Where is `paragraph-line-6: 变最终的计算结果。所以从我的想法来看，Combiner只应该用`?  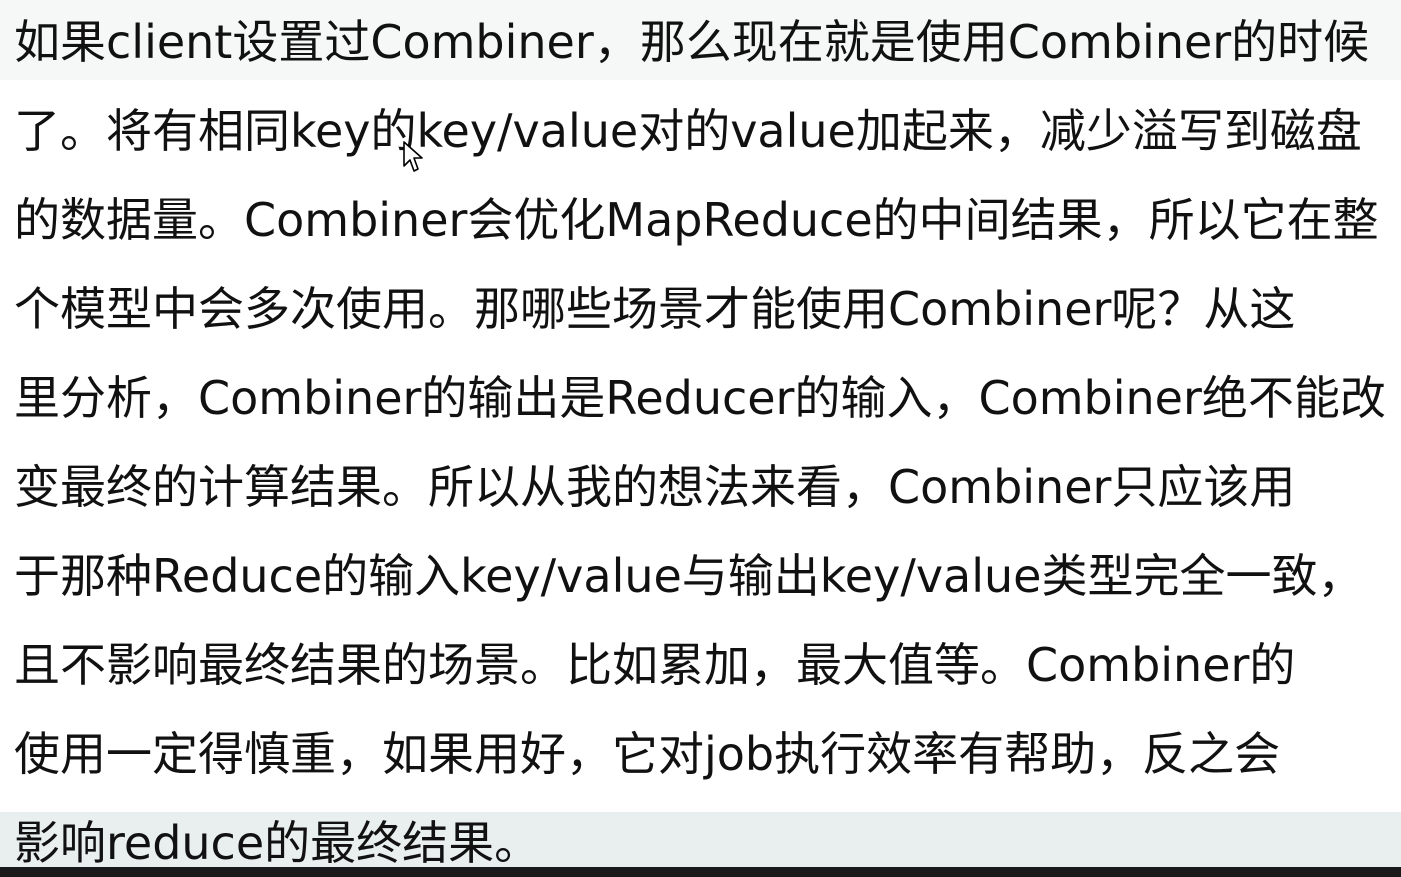 paragraph-line-6: 变最终的计算结果。所以从我的想法来看，Combiner只应该用 is located at coordinates (655, 487).